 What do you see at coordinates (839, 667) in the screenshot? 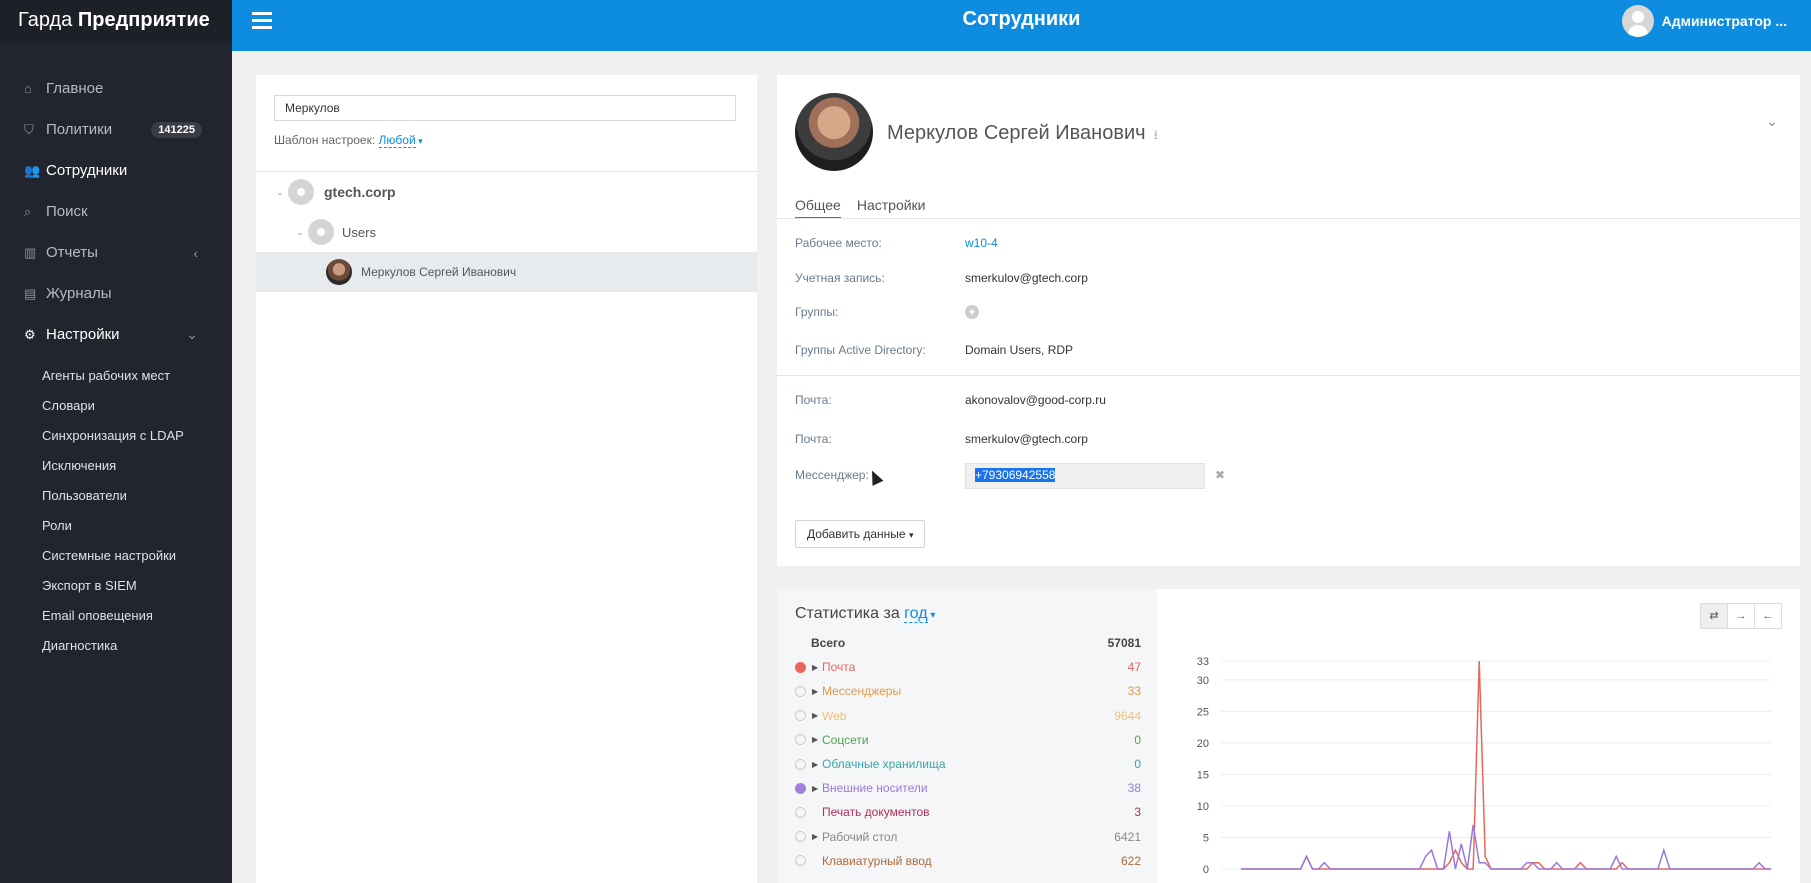
I see `stats-category: Почта` at bounding box center [839, 667].